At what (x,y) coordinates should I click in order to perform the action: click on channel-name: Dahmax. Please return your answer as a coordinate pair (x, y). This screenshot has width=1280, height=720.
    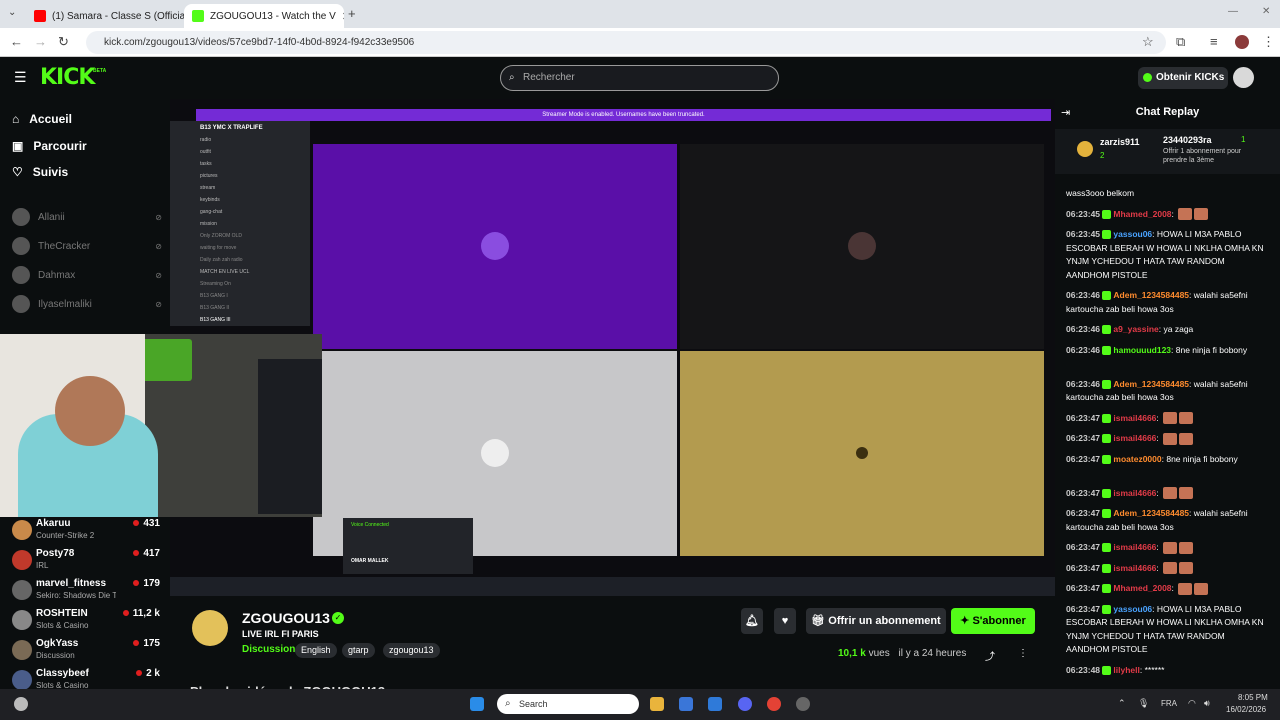
    Looking at the image, I should click on (57, 275).